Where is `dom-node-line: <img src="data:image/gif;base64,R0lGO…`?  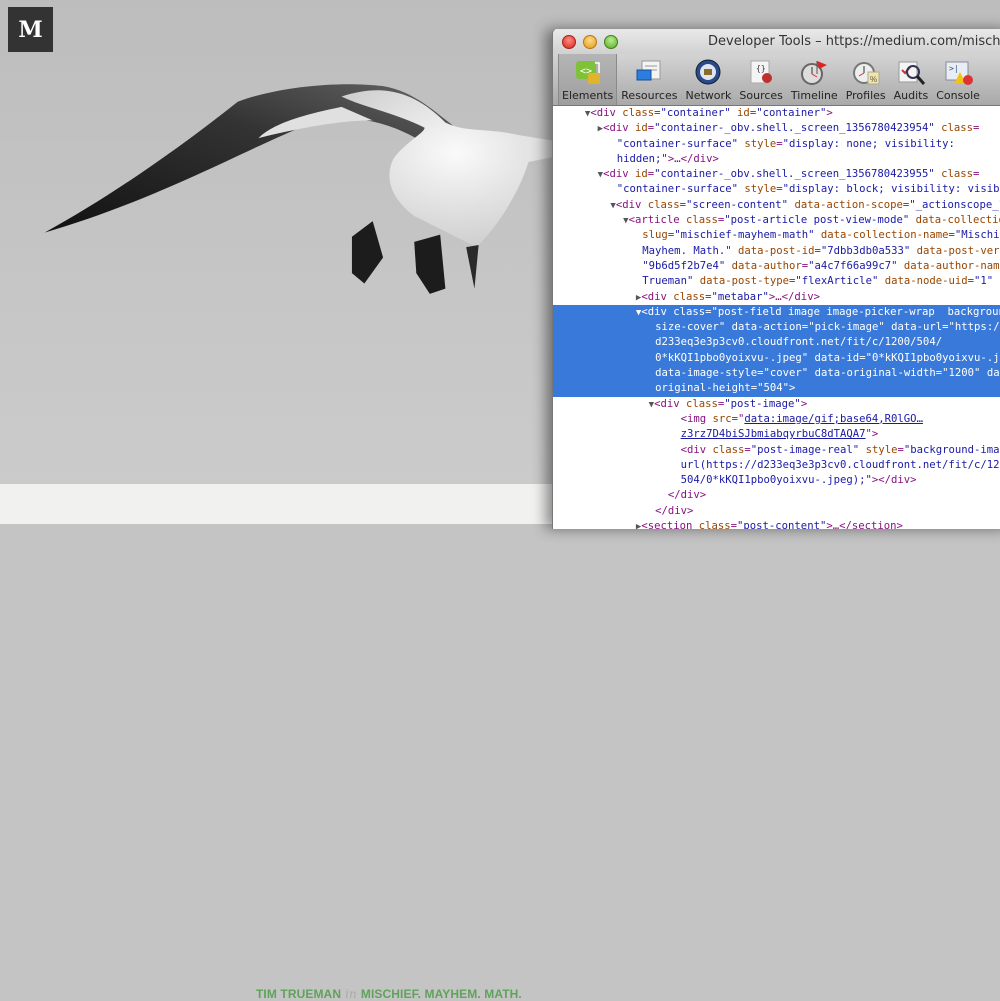 dom-node-line: <img src="data:image/gif;base64,R0lGO… is located at coordinates (776, 419).